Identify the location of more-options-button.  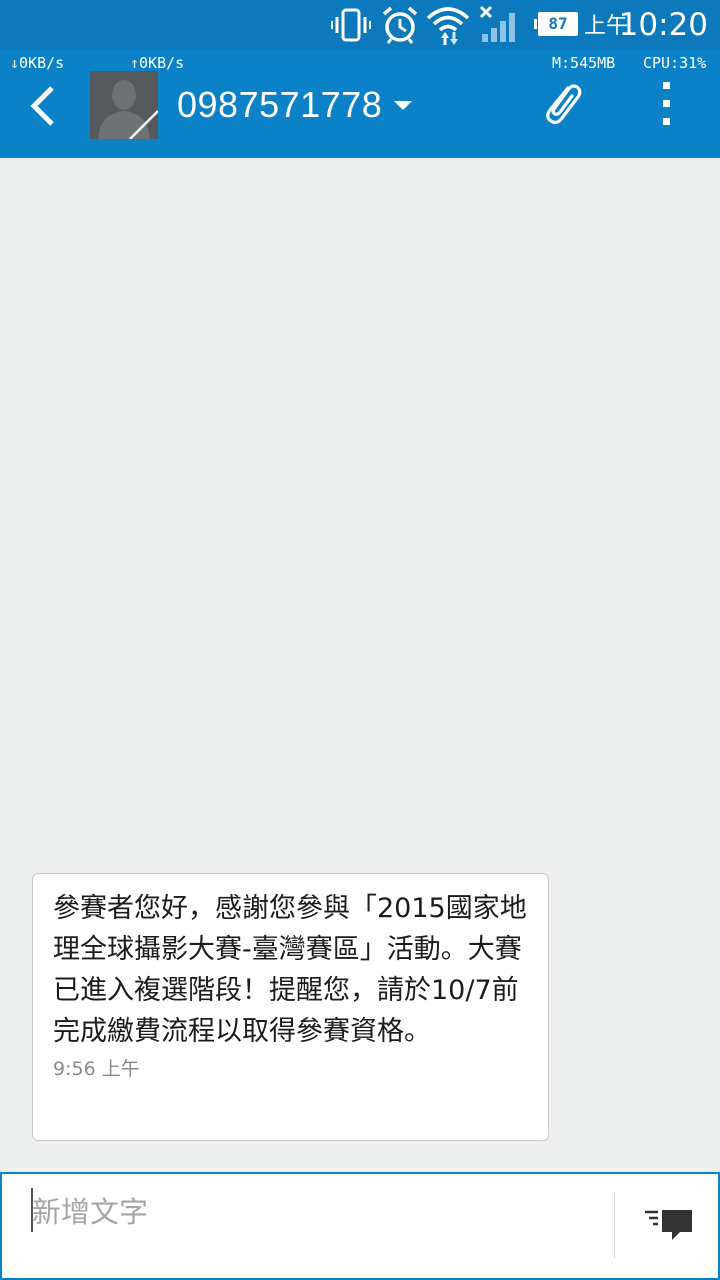
(667, 104).